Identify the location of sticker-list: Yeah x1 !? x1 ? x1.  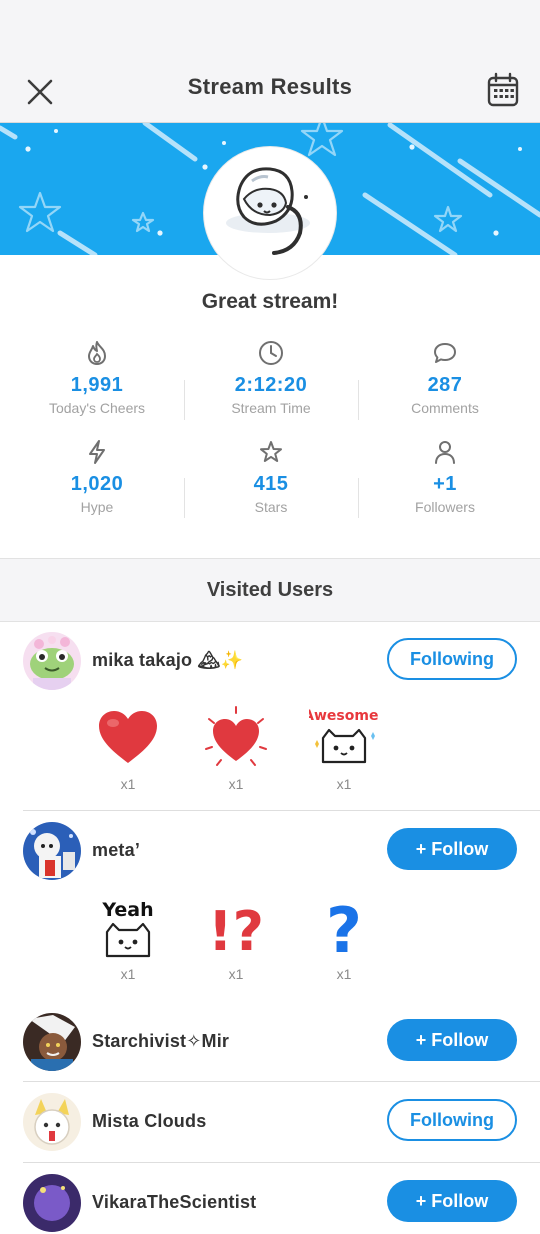
(239, 944).